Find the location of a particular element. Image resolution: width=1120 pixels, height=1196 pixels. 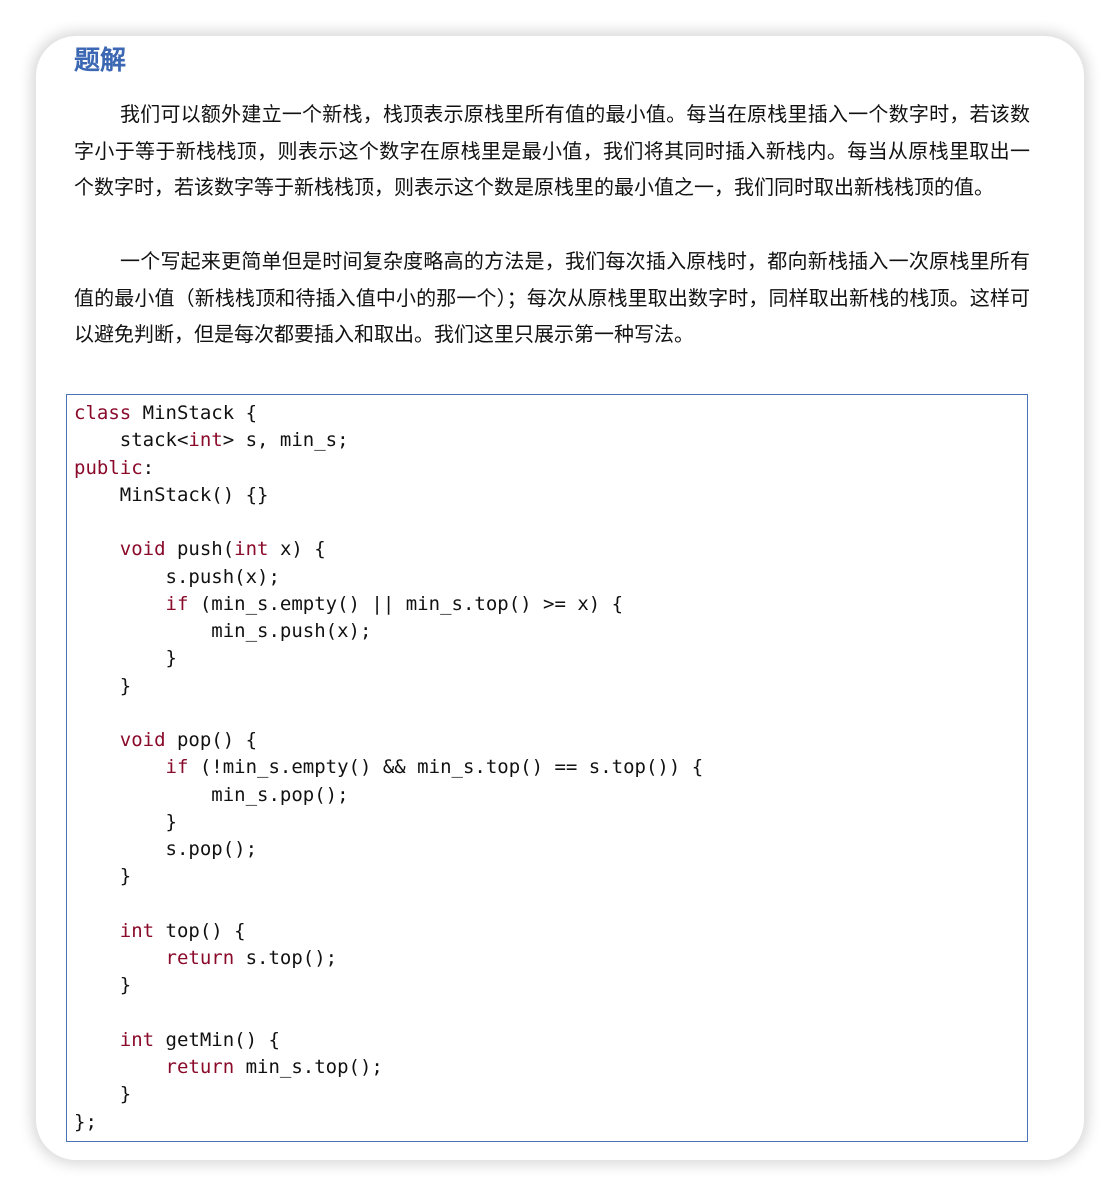

code-text: (min_s.empty() || min_s.top() >= x) { is located at coordinates (406, 603).